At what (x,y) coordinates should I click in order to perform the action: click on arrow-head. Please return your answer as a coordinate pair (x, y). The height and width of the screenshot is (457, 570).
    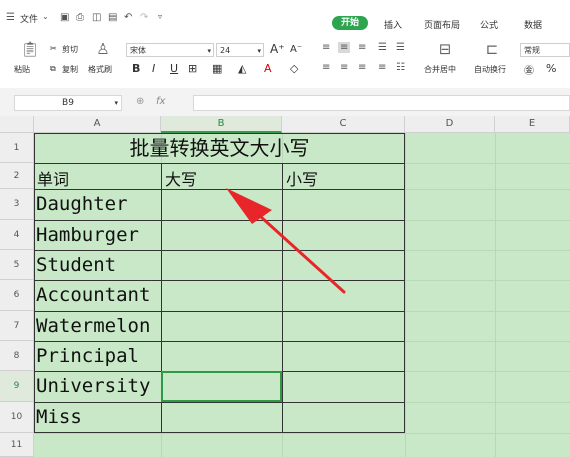
    Looking at the image, I should click on (249, 206).